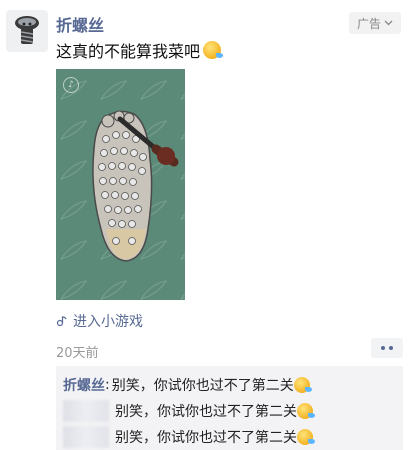 The height and width of the screenshot is (450, 413). I want to click on game-logo-icon: ♪, so click(71, 85).